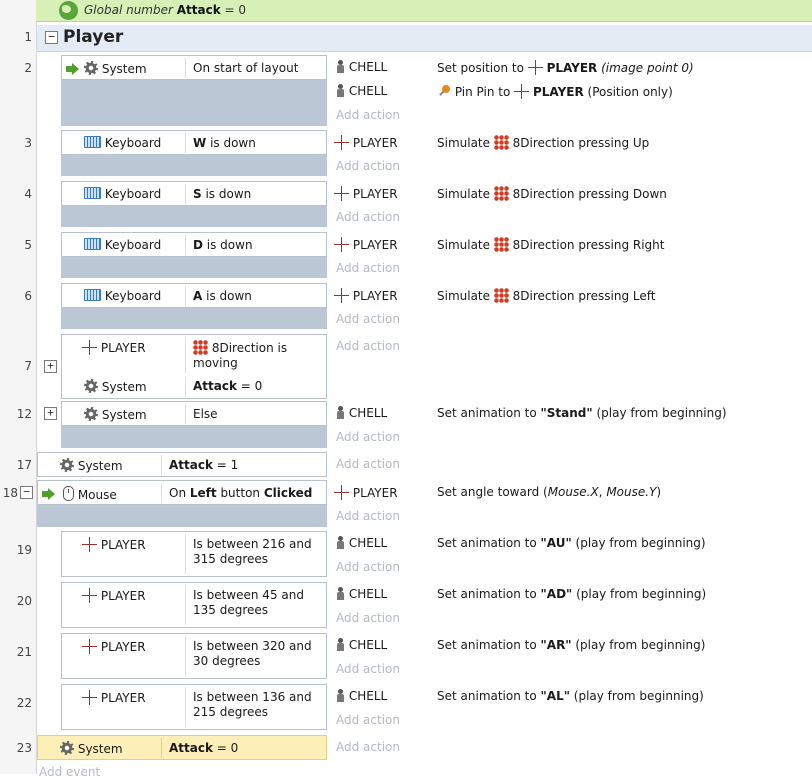 This screenshot has height=779, width=812. What do you see at coordinates (24, 414) in the screenshot?
I see `line-number: 12` at bounding box center [24, 414].